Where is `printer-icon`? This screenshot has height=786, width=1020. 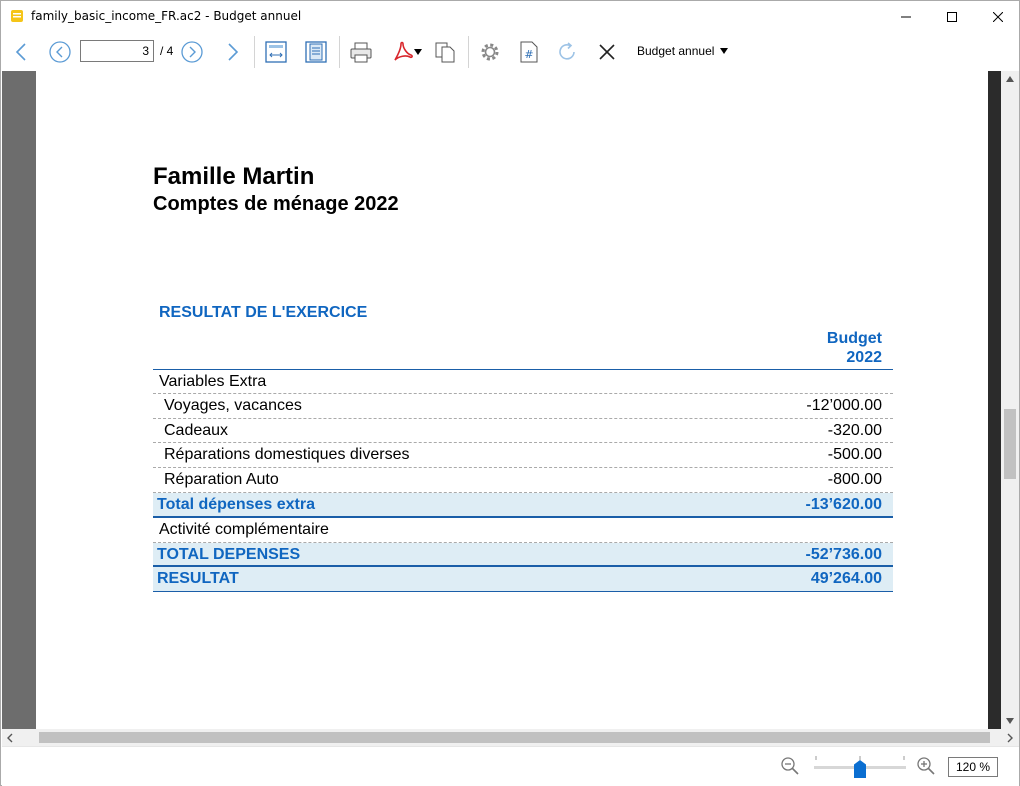 printer-icon is located at coordinates (361, 52).